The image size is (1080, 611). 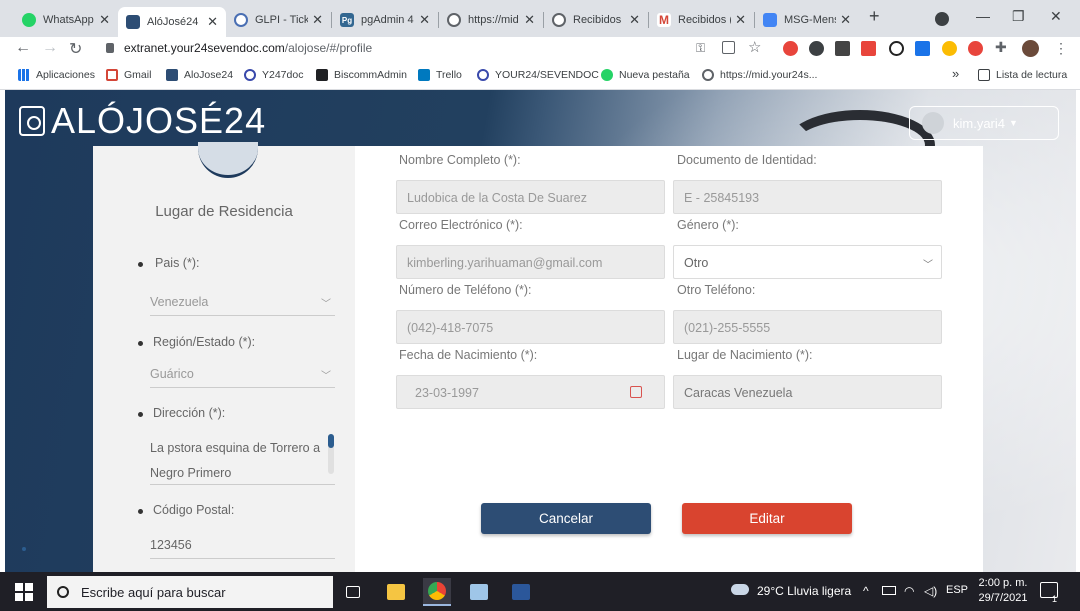 I want to click on angular-icon, so click(x=322, y=75).